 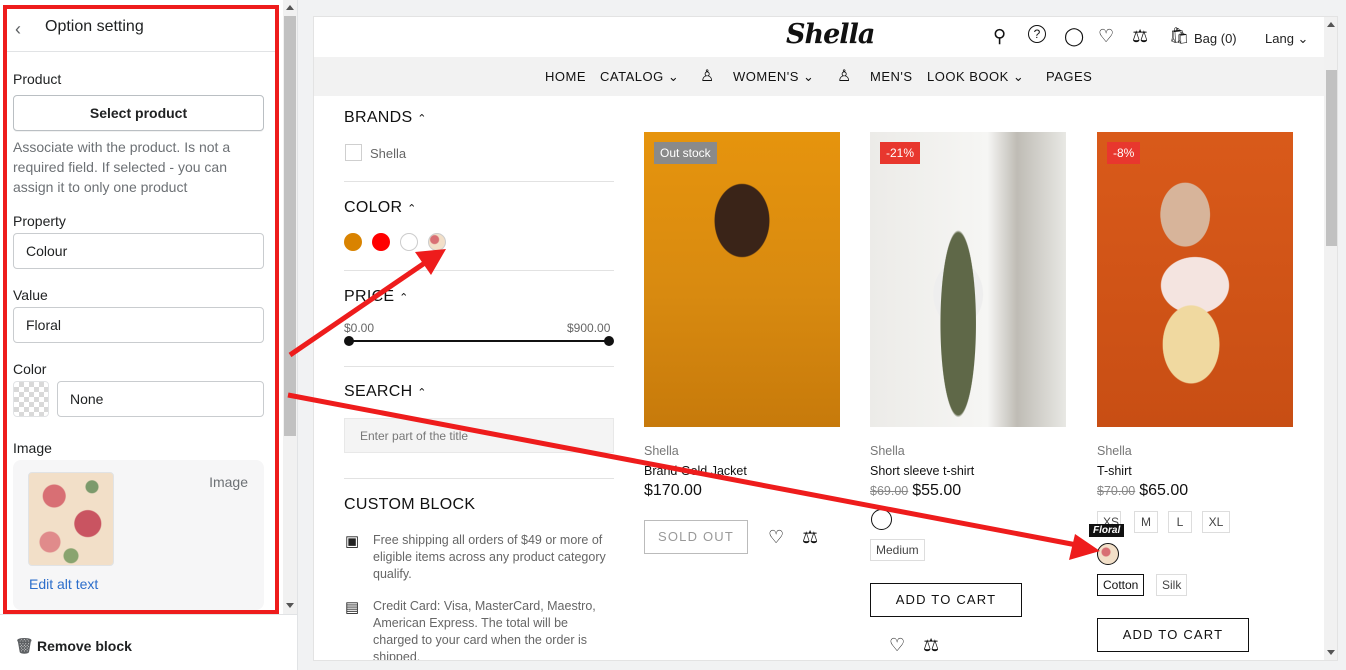 I want to click on price-max: $900.00, so click(x=589, y=328).